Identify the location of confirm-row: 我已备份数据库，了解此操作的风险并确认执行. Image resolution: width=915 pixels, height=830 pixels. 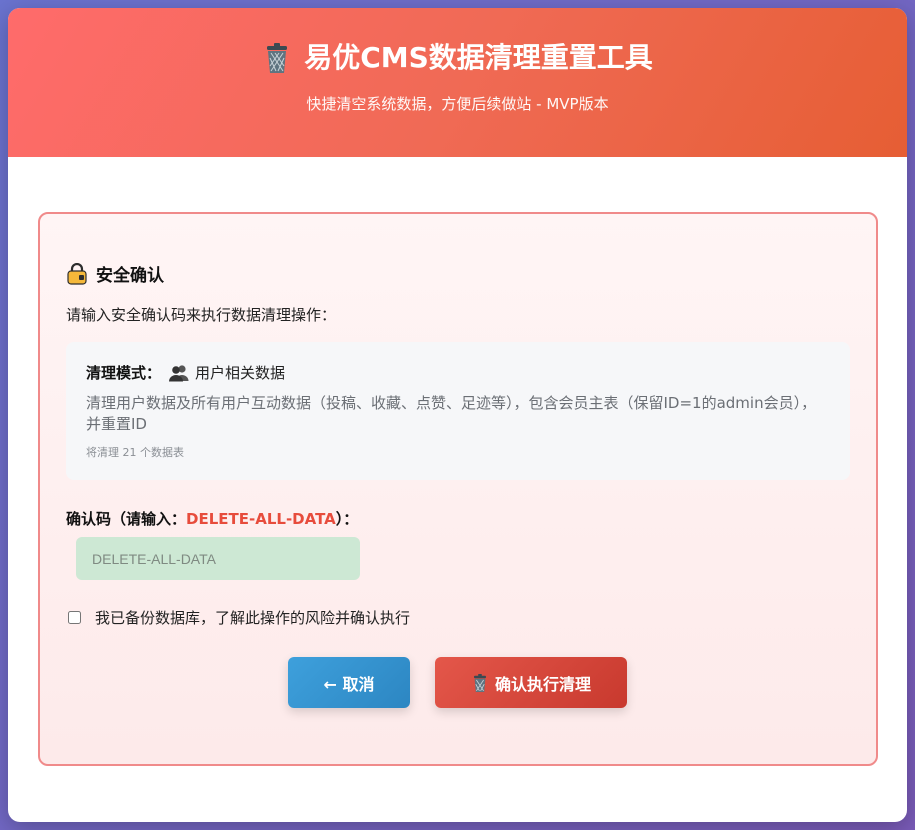
(239, 617).